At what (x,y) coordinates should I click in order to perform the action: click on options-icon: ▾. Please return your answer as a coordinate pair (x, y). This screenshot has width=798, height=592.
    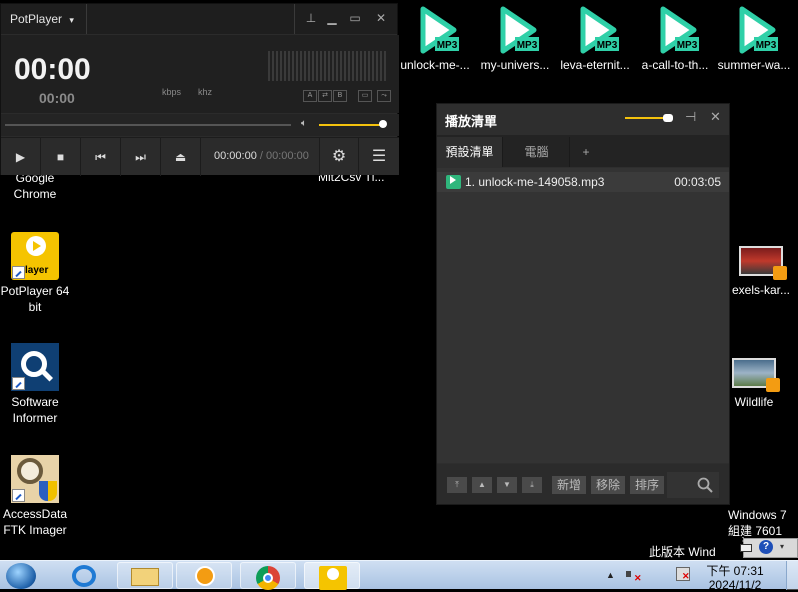
    Looking at the image, I should click on (782, 546).